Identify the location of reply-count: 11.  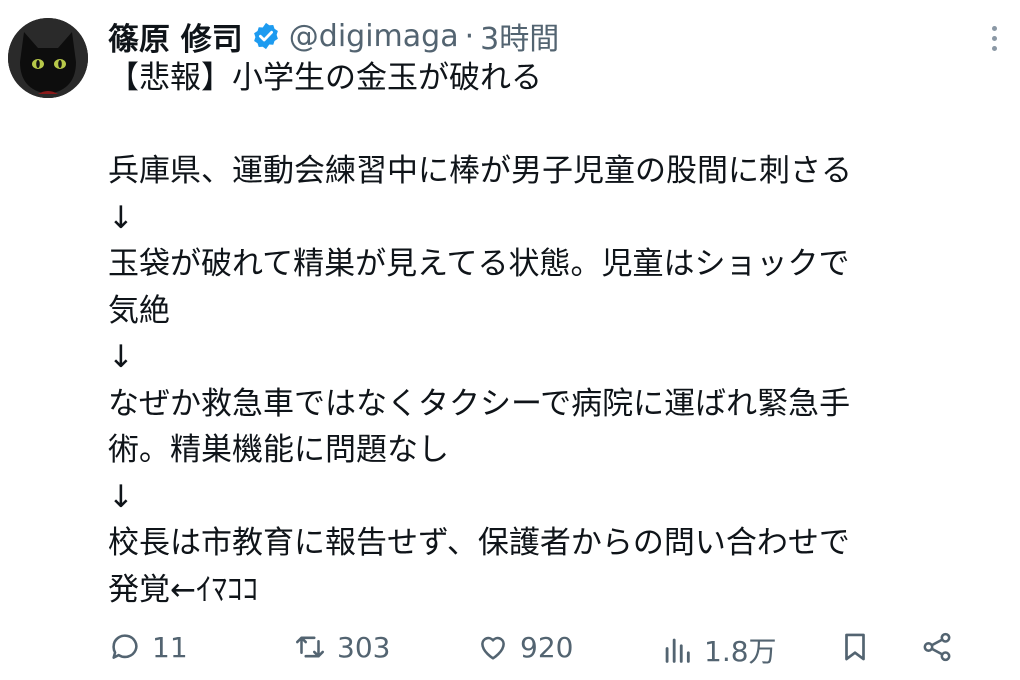
(170, 647).